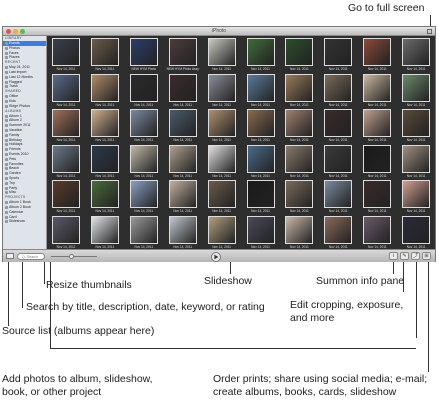 The height and width of the screenshot is (400, 439). What do you see at coordinates (312, 318) in the screenshot?
I see `callout-edit-2: and more` at bounding box center [312, 318].